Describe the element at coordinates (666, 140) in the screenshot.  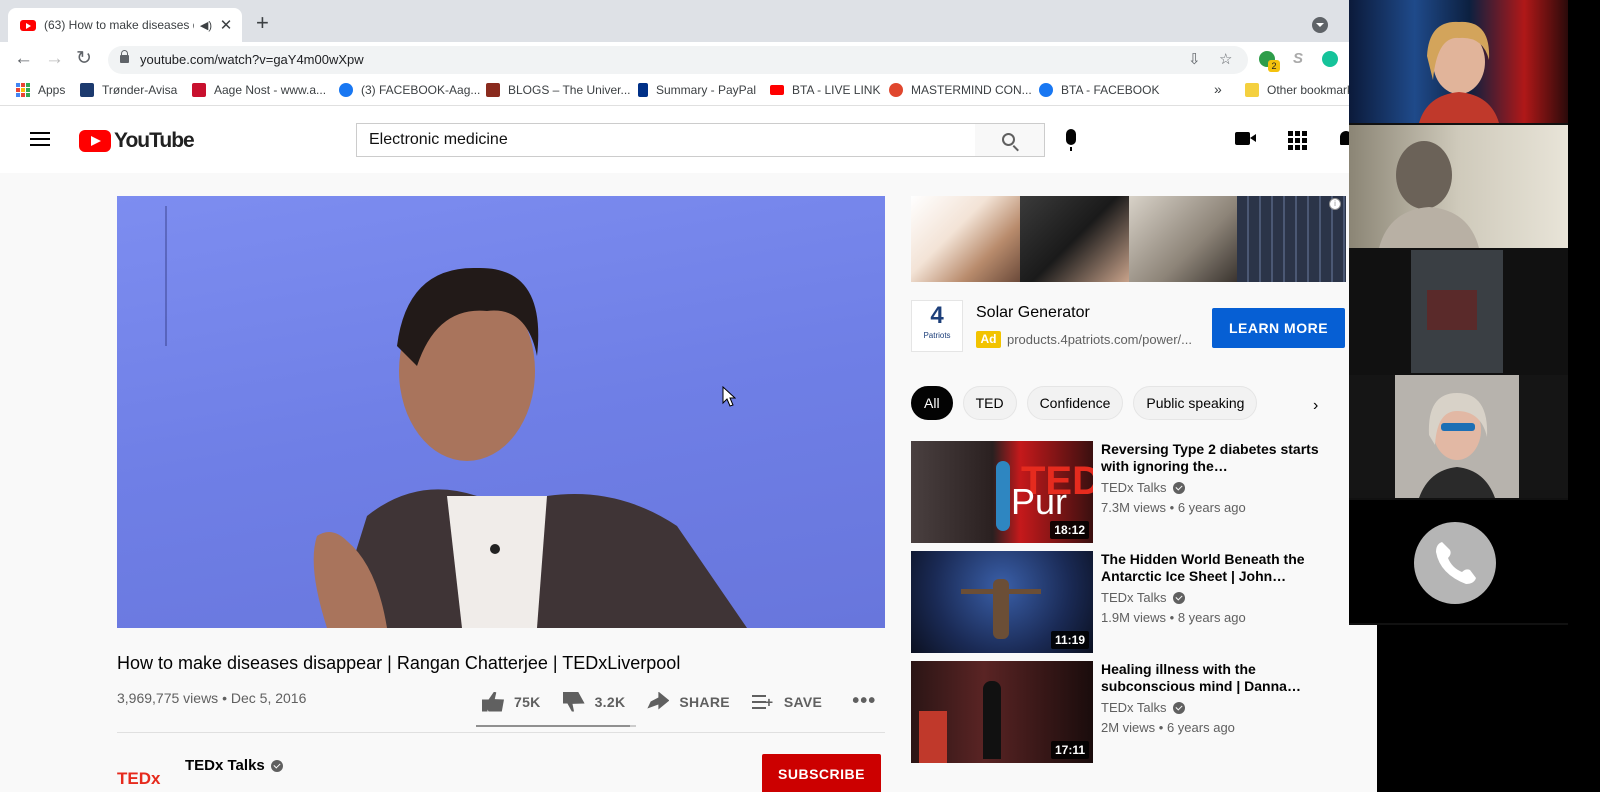
I see `search-input` at that location.